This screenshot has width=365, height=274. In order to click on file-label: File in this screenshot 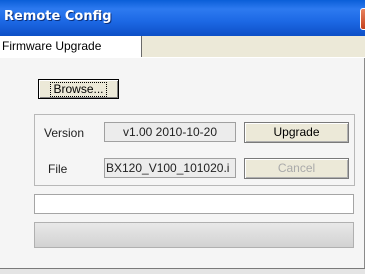, I will do `click(58, 169)`.